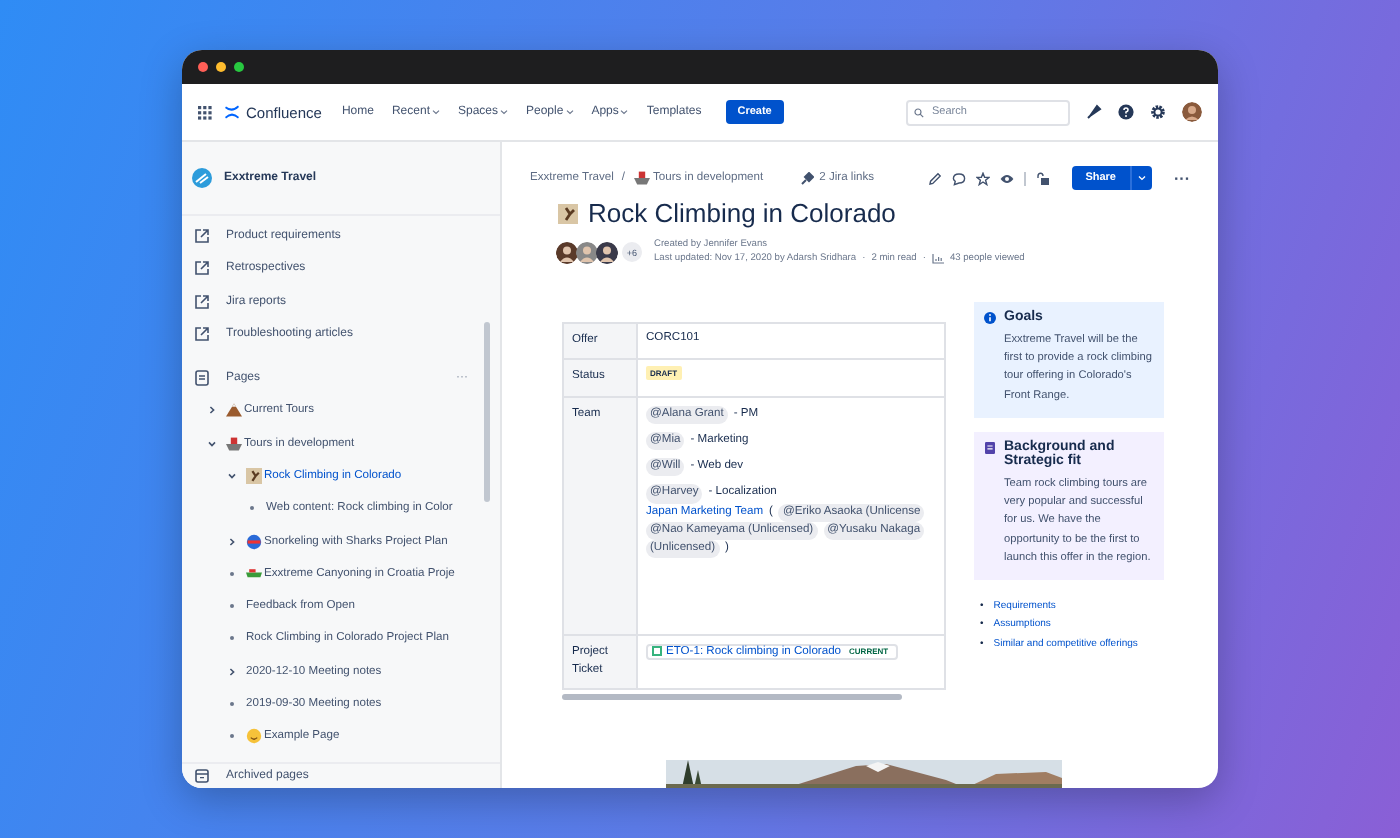  I want to click on info-icon, so click(990, 318).